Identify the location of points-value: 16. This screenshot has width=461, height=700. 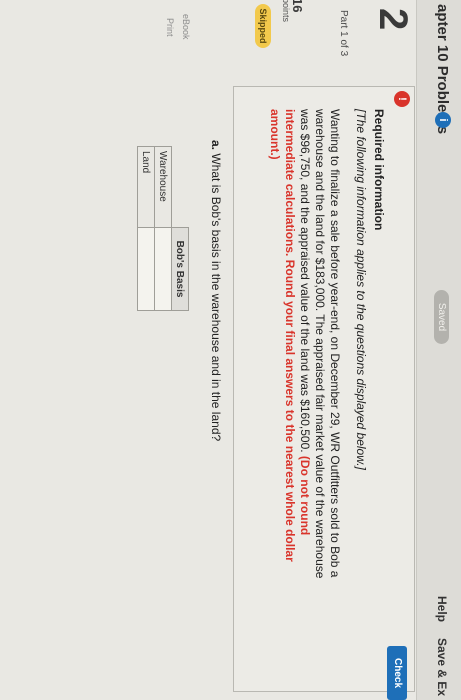
(297, 6).